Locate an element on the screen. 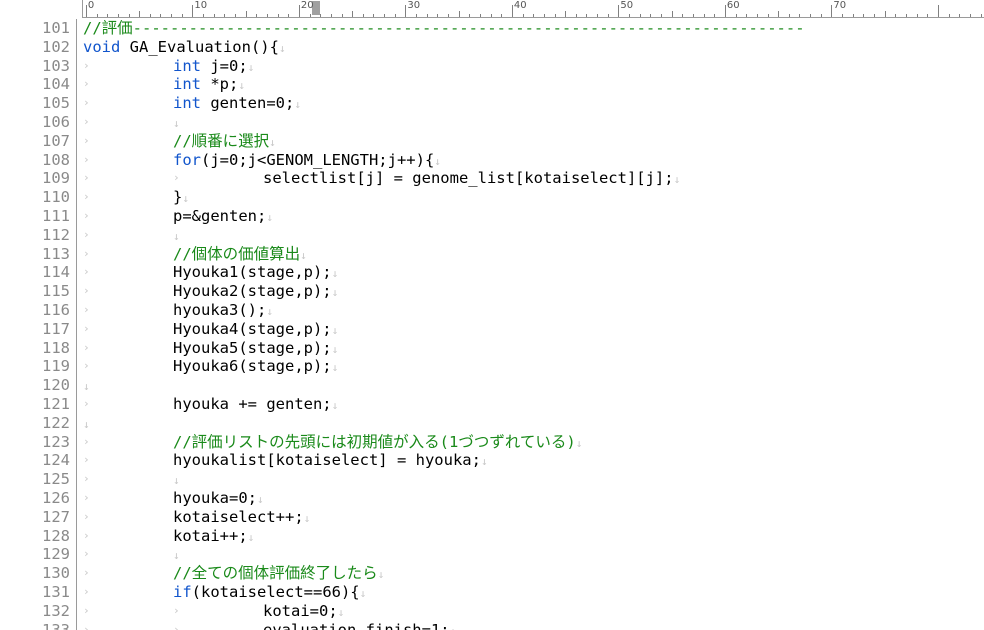  code-line: 126 › hyouka=0;↓ is located at coordinates (492, 498).